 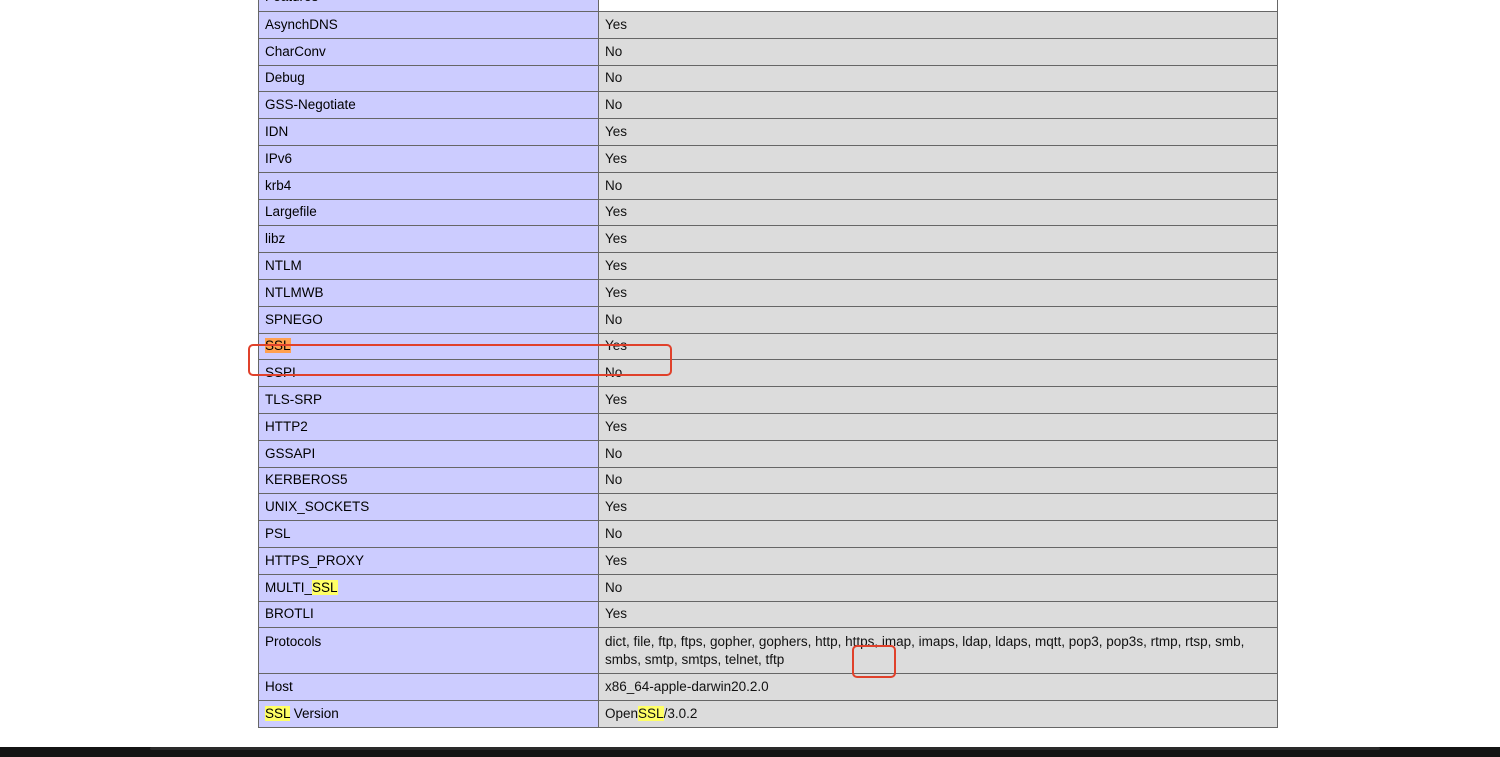 I want to click on table-row: SSL Yes, so click(x=768, y=346).